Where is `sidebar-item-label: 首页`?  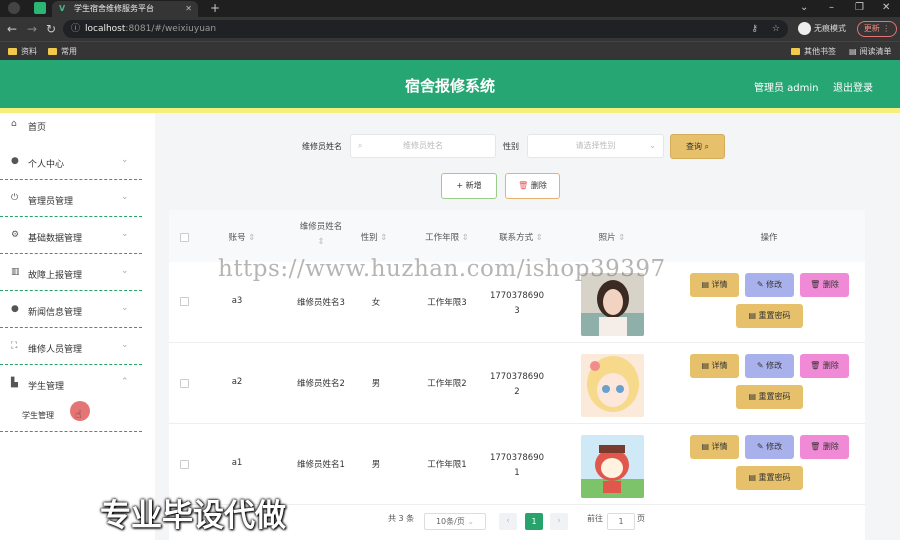 sidebar-item-label: 首页 is located at coordinates (37, 128).